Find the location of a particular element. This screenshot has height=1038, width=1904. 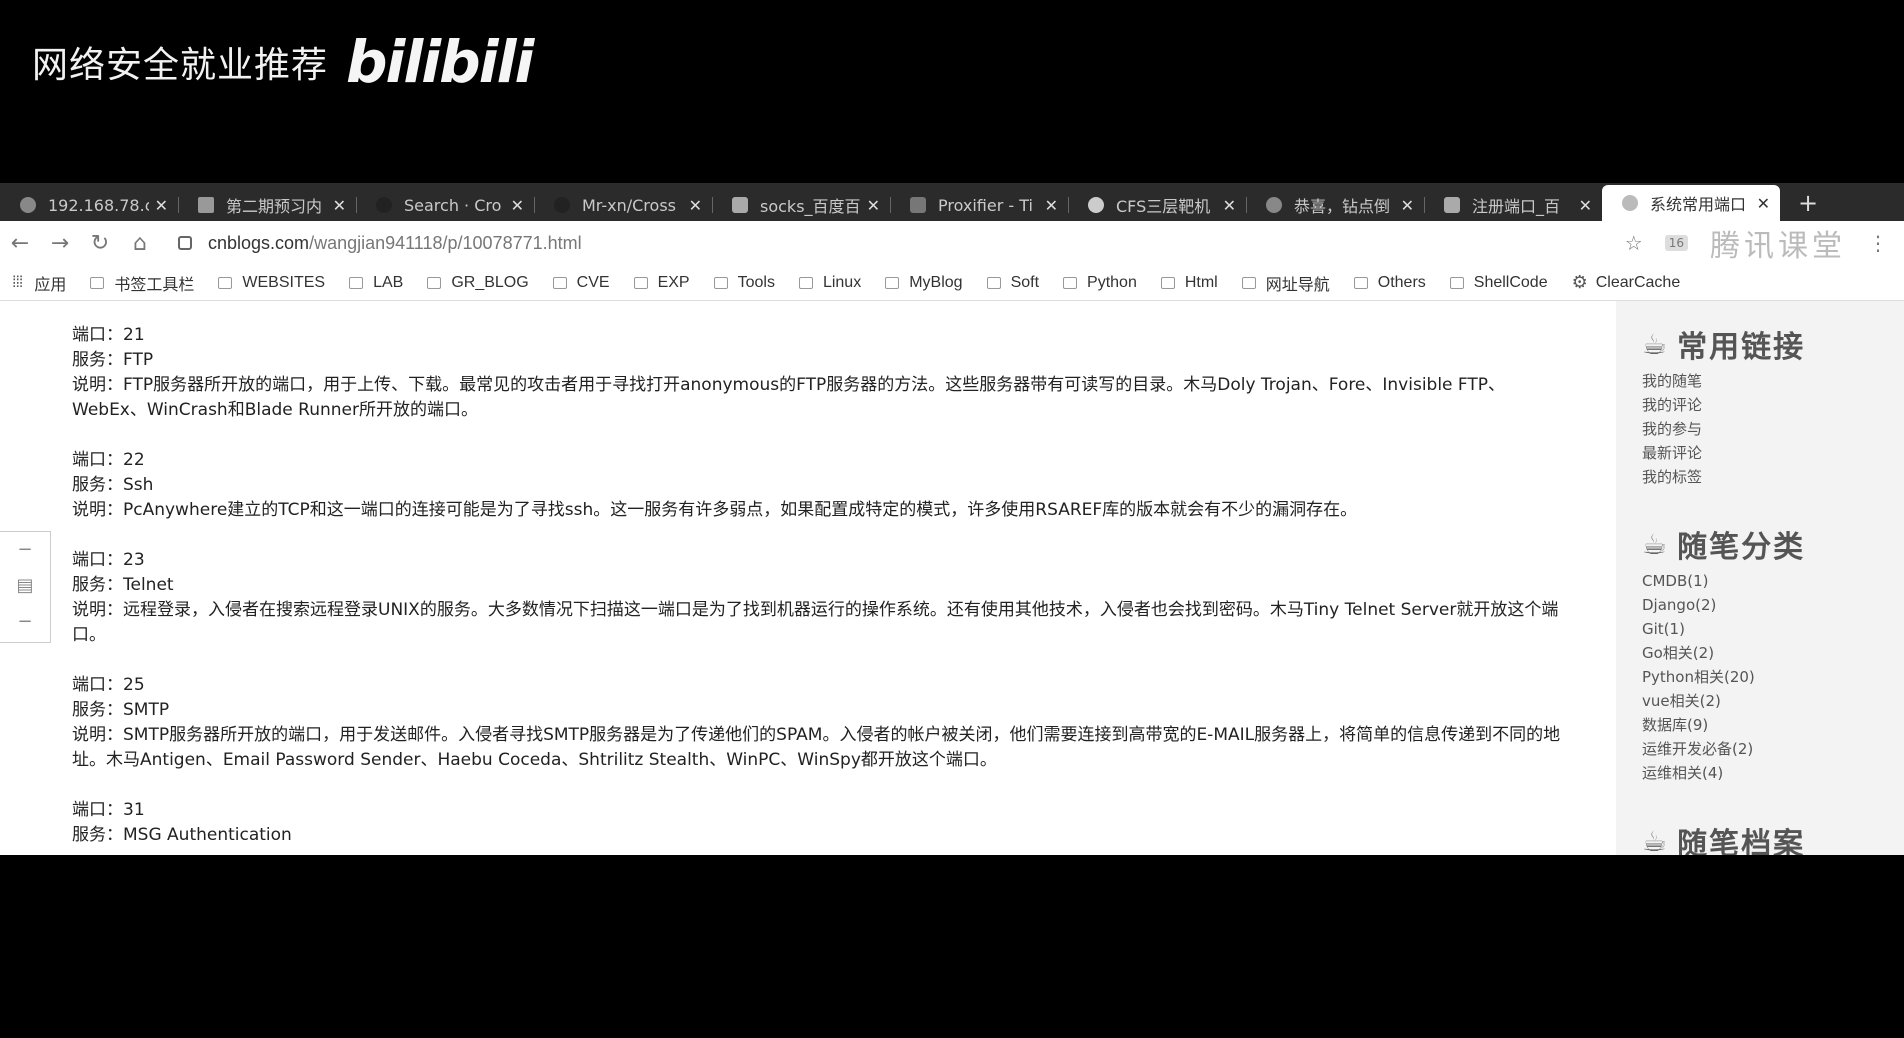

tab-label: 恭喜，钻点倒 is located at coordinates (1342, 206).